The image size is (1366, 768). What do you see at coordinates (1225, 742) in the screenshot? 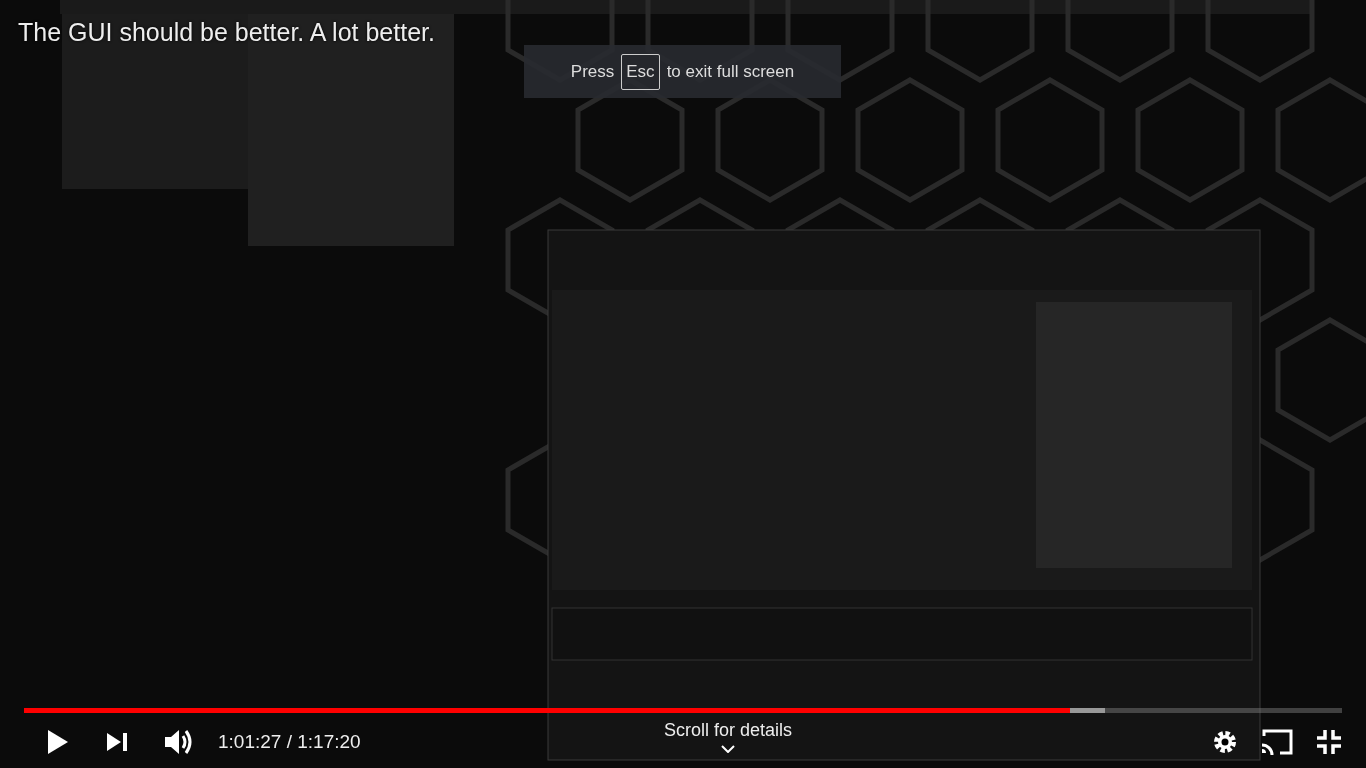
I see `settings-icon` at bounding box center [1225, 742].